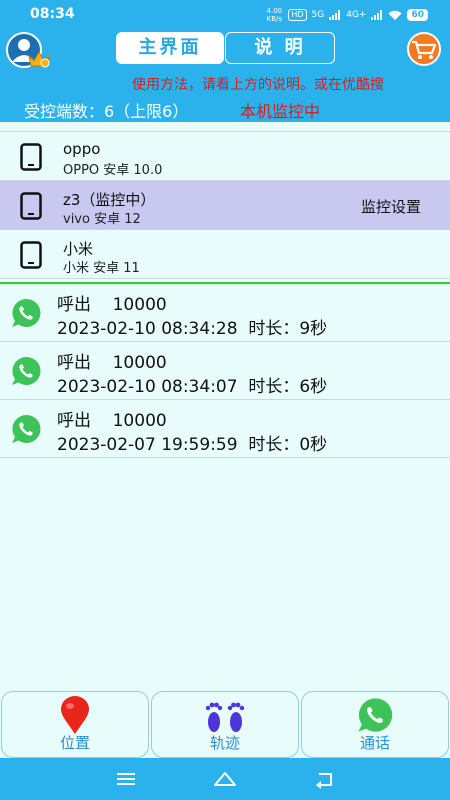  What do you see at coordinates (39, 59) in the screenshot?
I see `crown-badge-icon` at bounding box center [39, 59].